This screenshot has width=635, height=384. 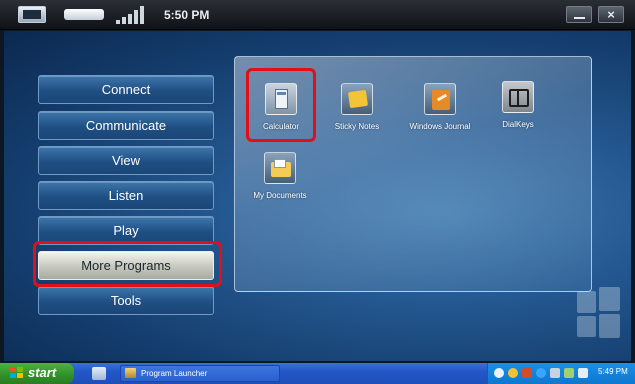 I want to click on calculator-highlight, so click(x=281, y=105).